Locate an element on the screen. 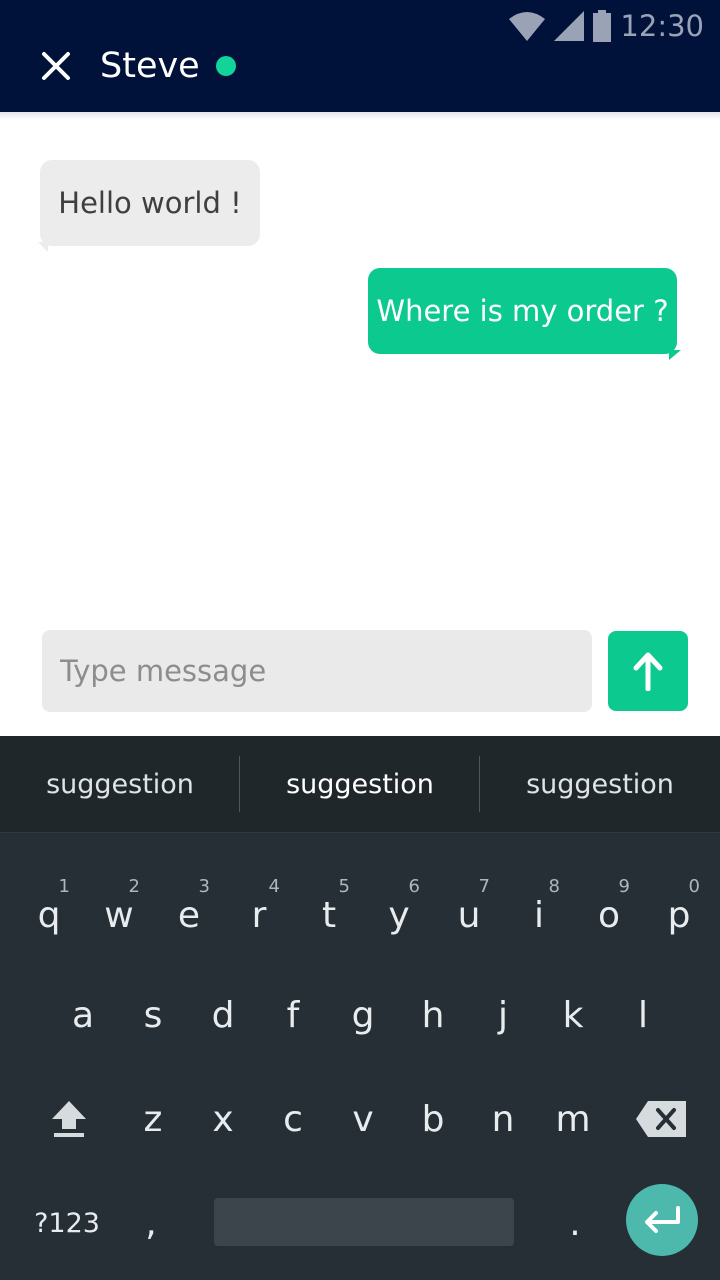  key-h: h is located at coordinates (433, 1015).